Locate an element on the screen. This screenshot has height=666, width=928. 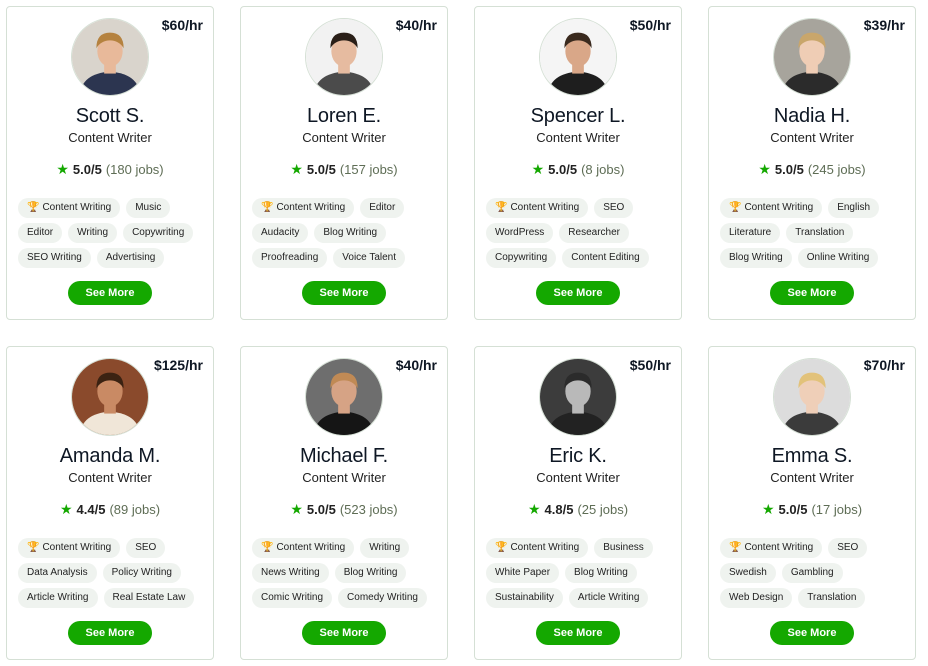
skill-tag: English is located at coordinates (854, 207).